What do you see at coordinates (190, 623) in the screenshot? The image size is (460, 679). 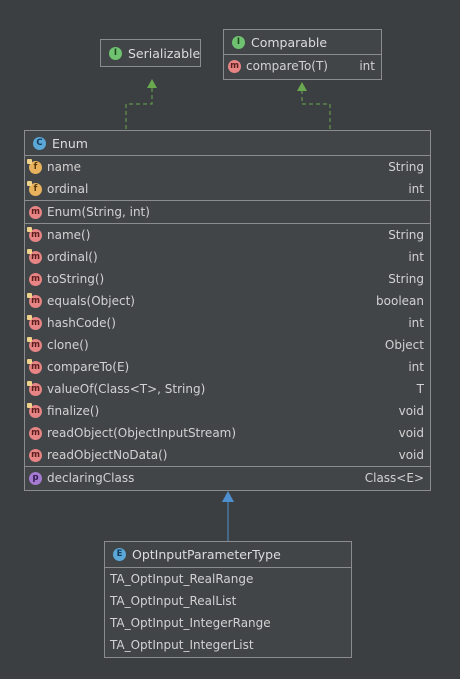 I see `enum-constant: TA_OptInput_IntegerRange` at bounding box center [190, 623].